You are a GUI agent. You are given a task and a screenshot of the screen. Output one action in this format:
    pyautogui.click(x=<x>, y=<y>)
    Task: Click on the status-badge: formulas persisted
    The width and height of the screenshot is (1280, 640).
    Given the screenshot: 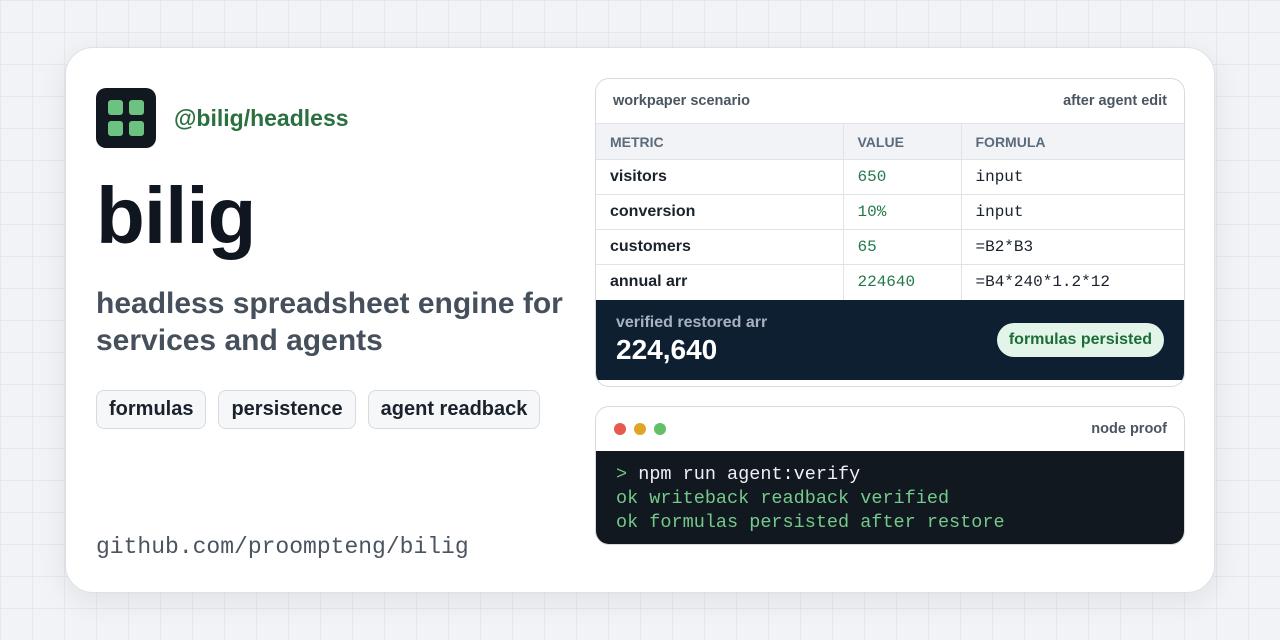 What is the action you would take?
    pyautogui.click(x=1080, y=339)
    